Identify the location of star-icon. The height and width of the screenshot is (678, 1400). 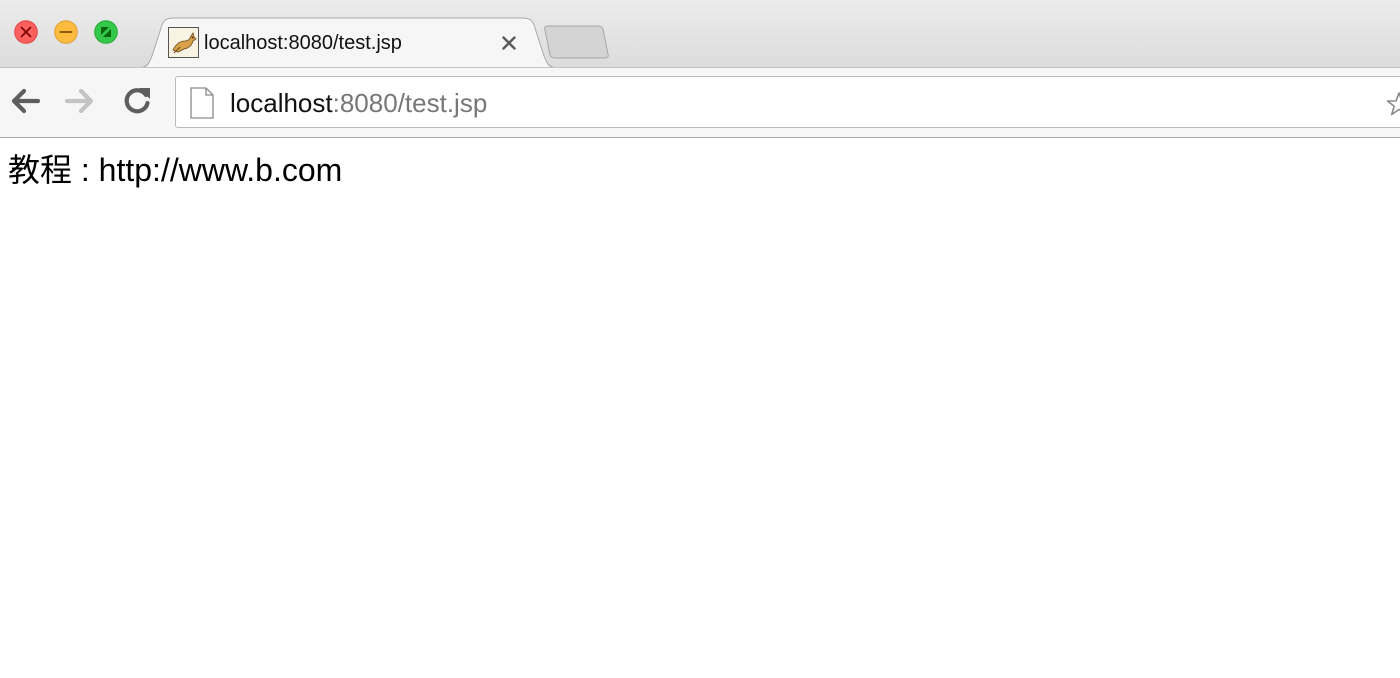
(1393, 104).